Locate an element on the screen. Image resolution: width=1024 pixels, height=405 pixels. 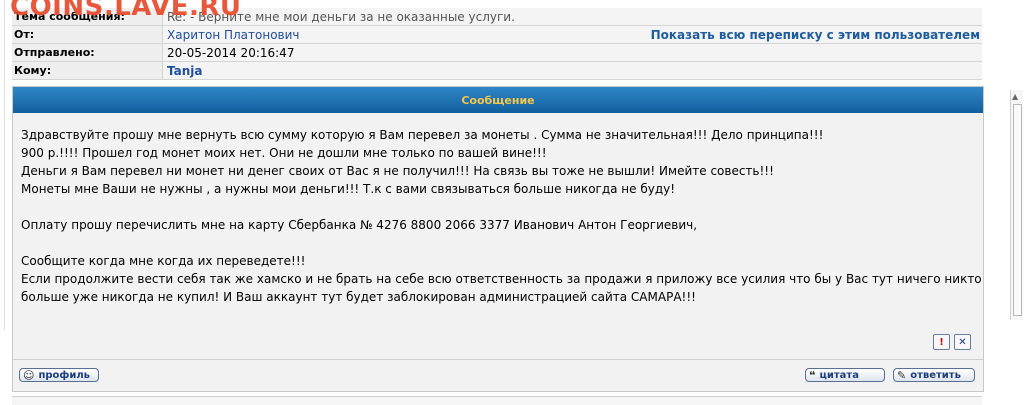
reply-button: ✎ ответить is located at coordinates (934, 375).